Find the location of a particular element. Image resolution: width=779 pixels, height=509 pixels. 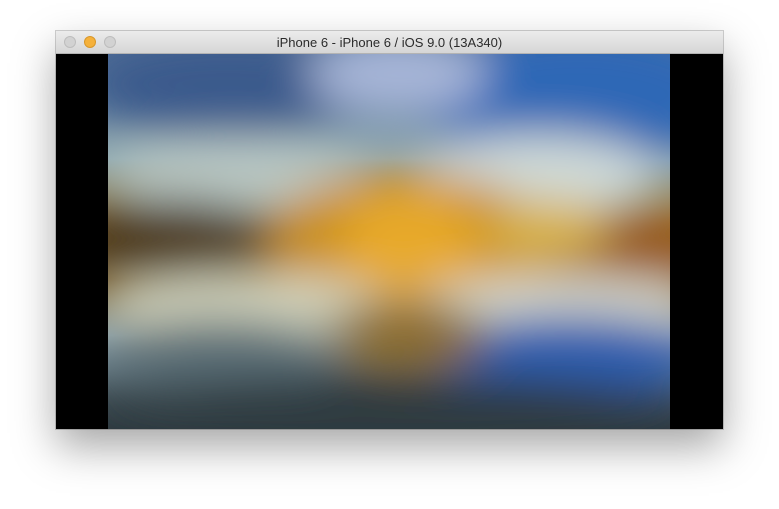

window-title: iPhone 6 - iPhone 6 / iOS 9.0 (13A340) is located at coordinates (389, 42).